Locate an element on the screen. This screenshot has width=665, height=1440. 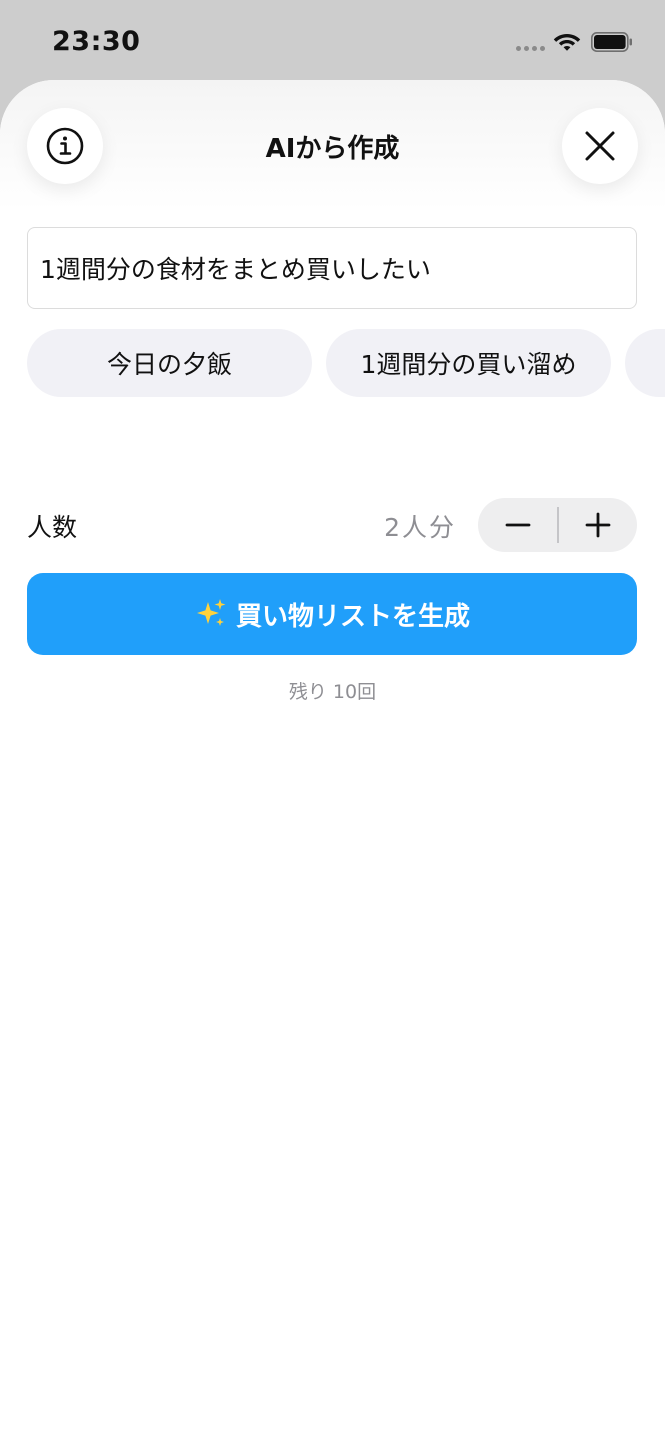
people-label: 人数 is located at coordinates (52, 527).